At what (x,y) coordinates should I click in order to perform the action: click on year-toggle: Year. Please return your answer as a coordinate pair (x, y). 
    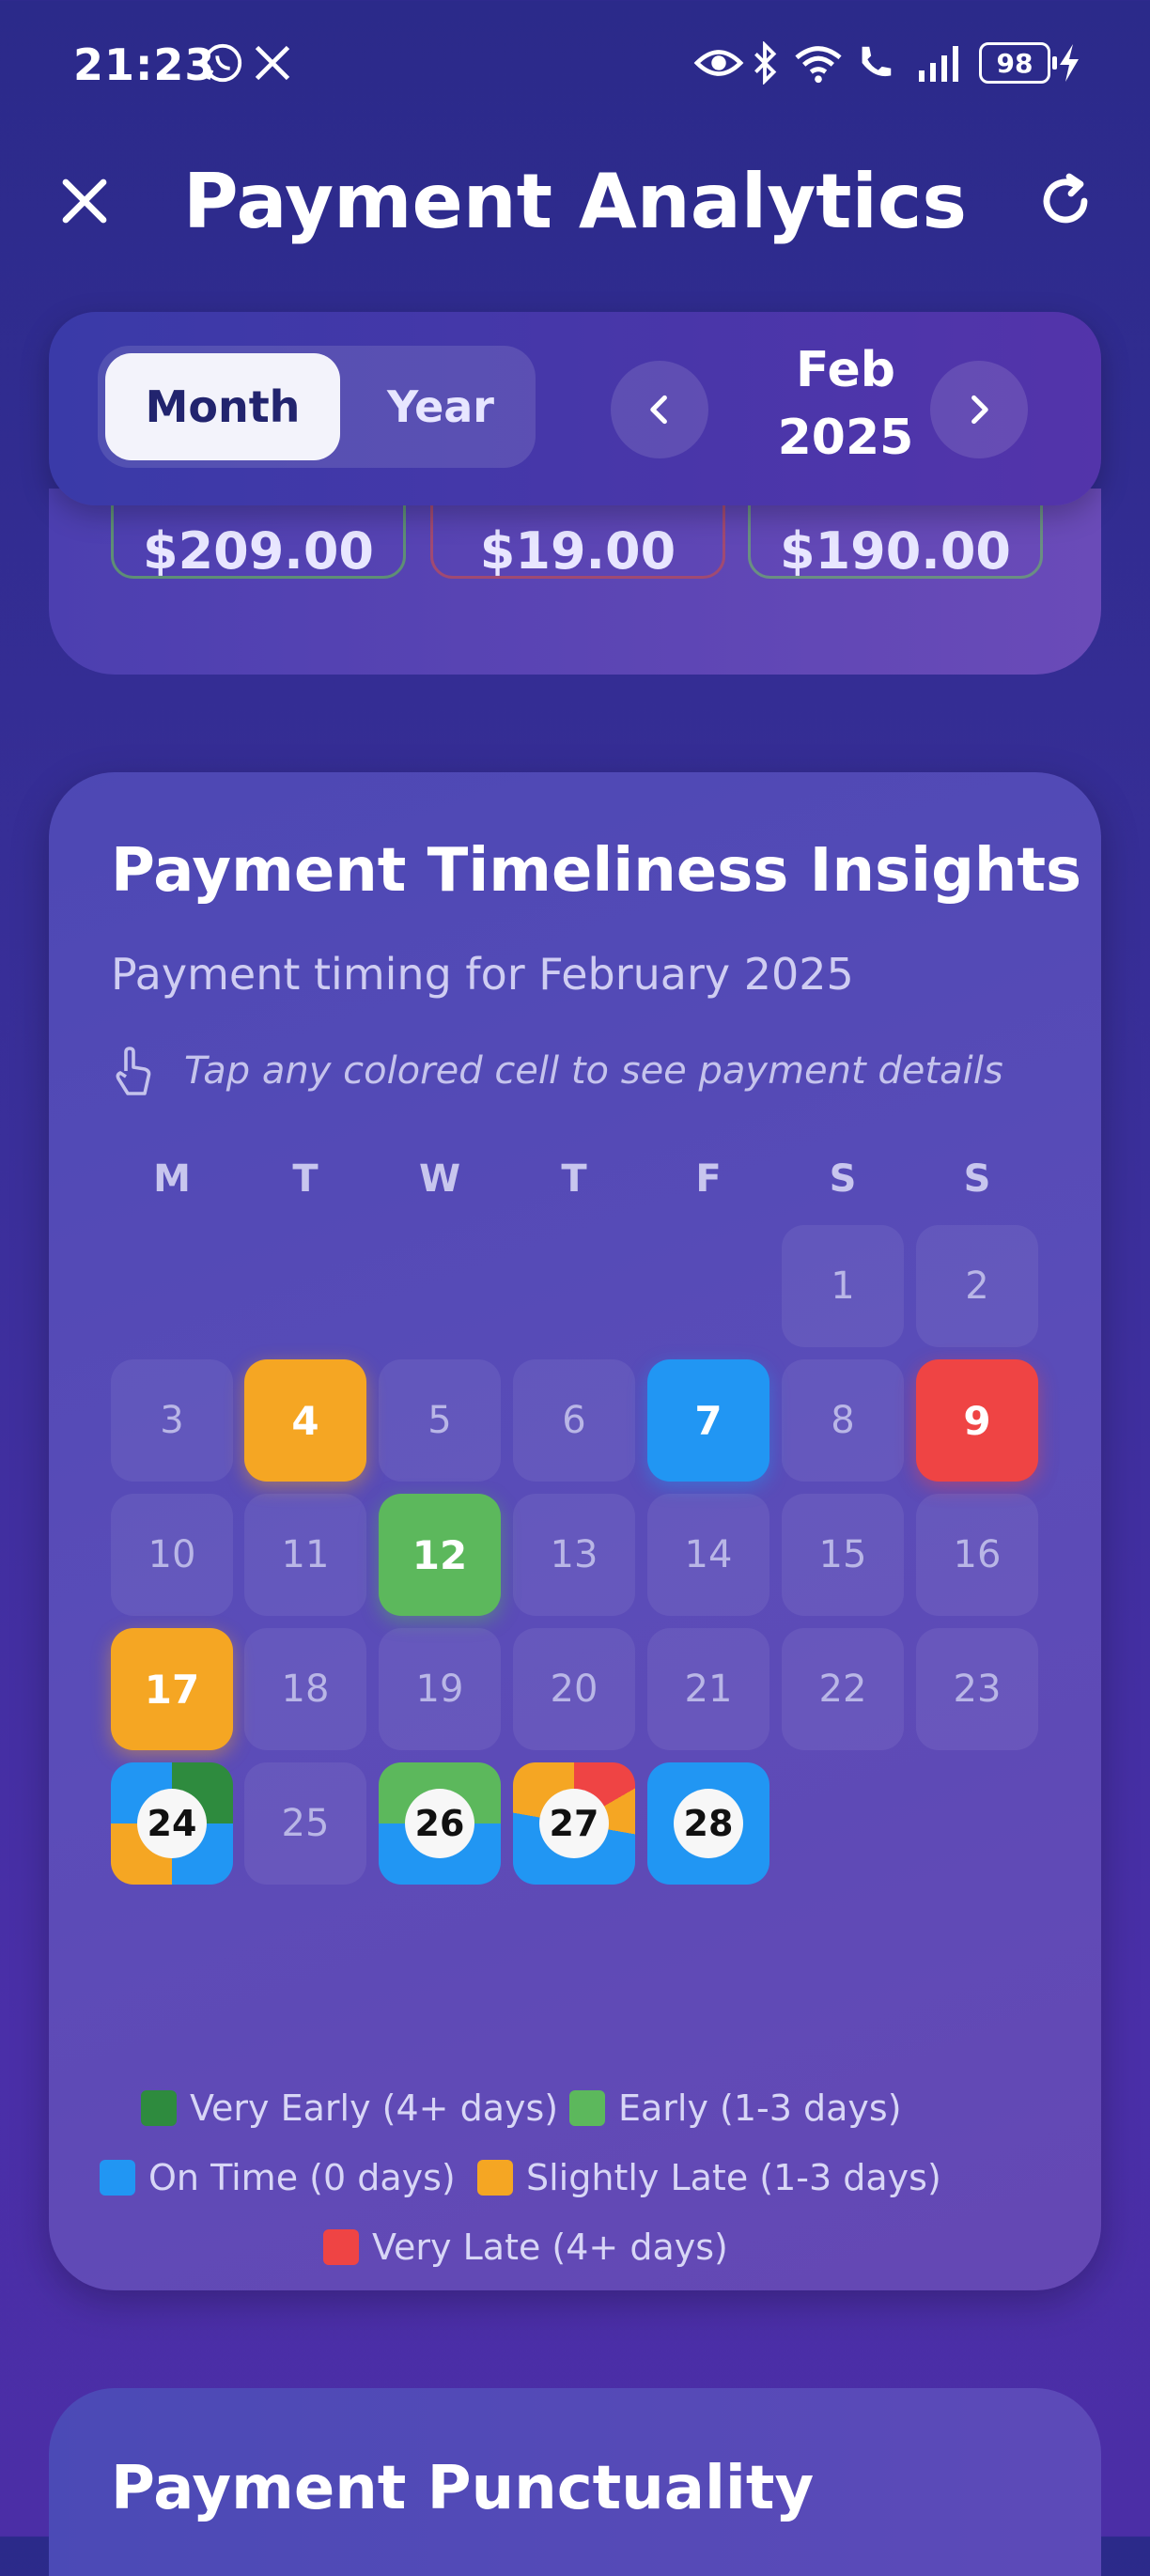
    Looking at the image, I should click on (440, 406).